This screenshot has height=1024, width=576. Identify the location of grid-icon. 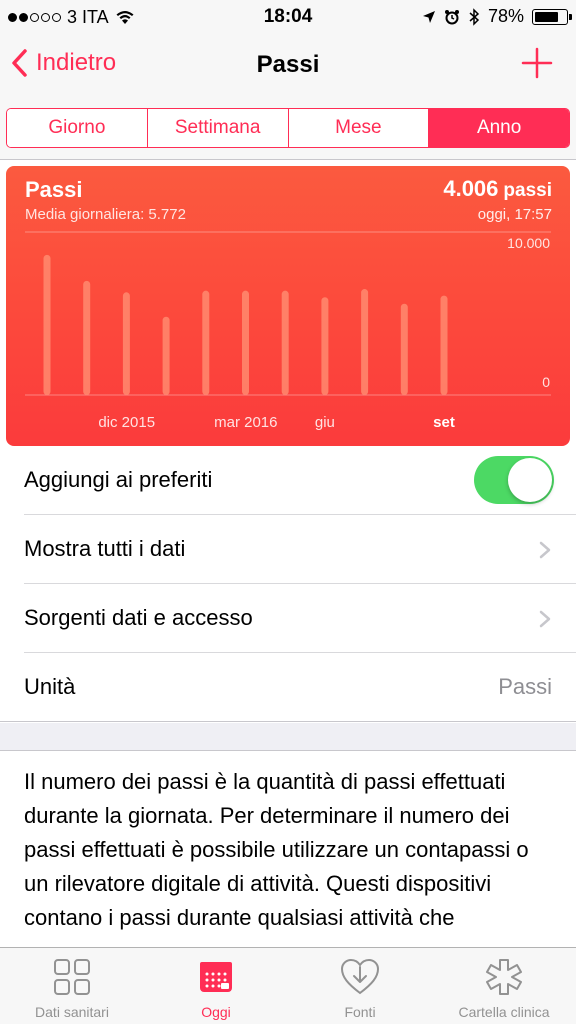
(72, 977).